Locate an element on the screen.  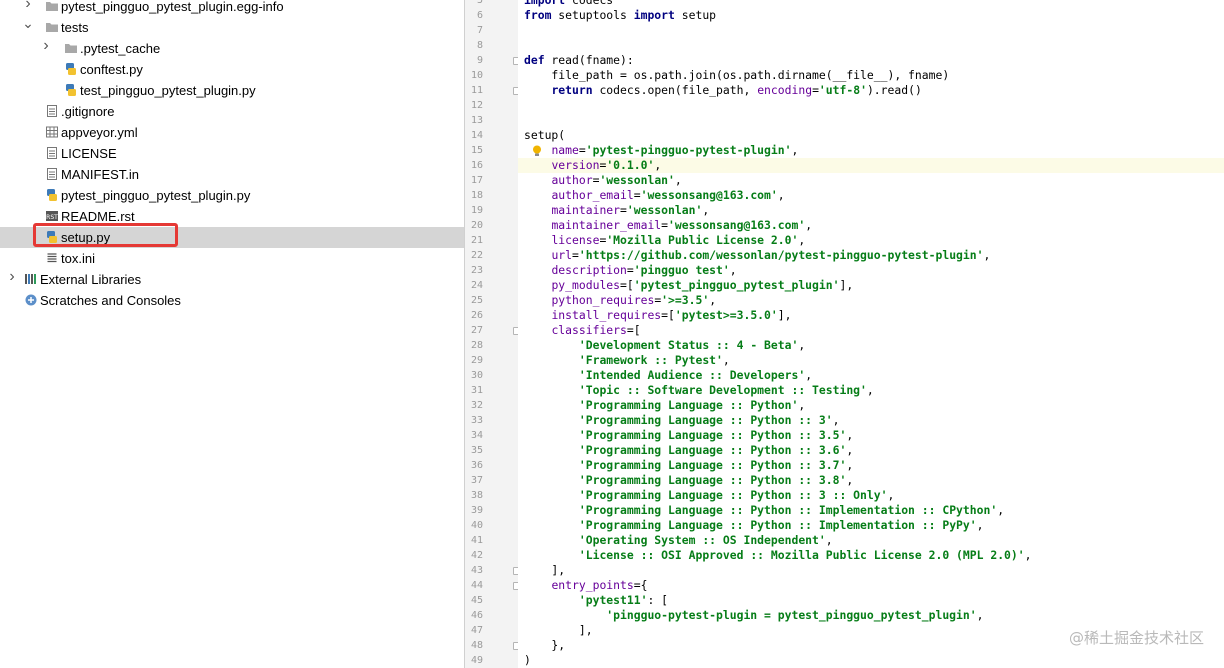
code-line: author_email='wessonsang@163.com', is located at coordinates (871, 195).